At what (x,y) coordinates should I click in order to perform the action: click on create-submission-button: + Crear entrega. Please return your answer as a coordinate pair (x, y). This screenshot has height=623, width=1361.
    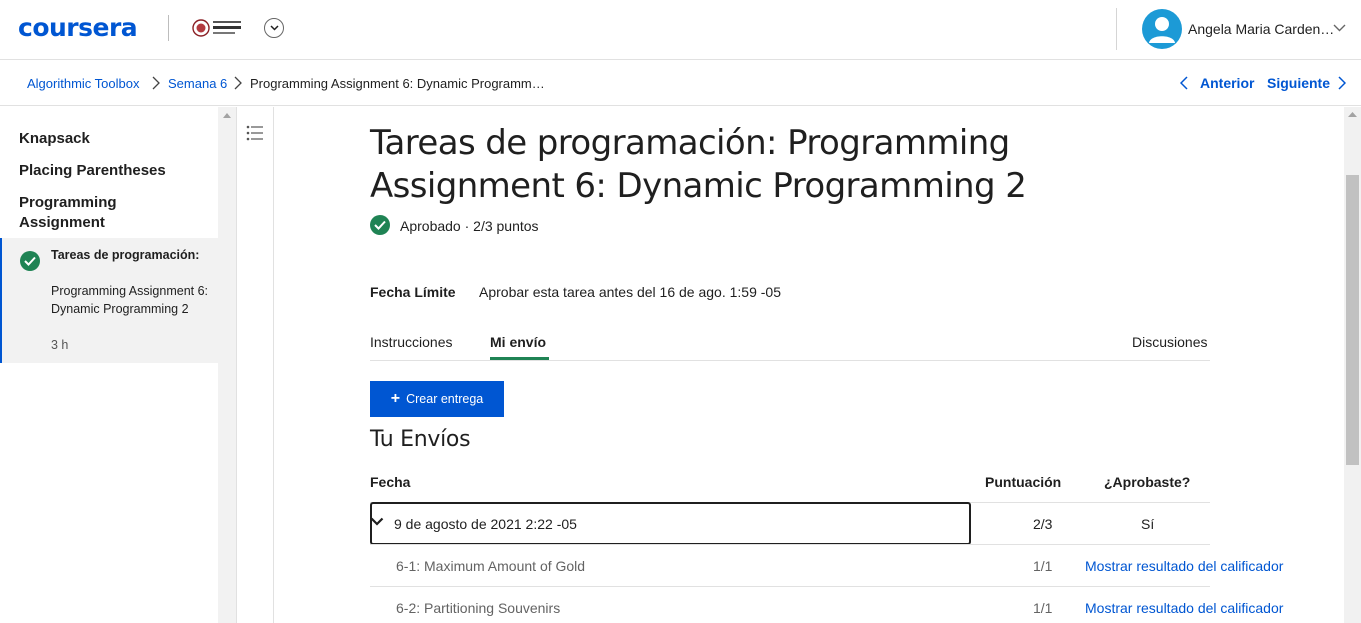
    Looking at the image, I should click on (437, 399).